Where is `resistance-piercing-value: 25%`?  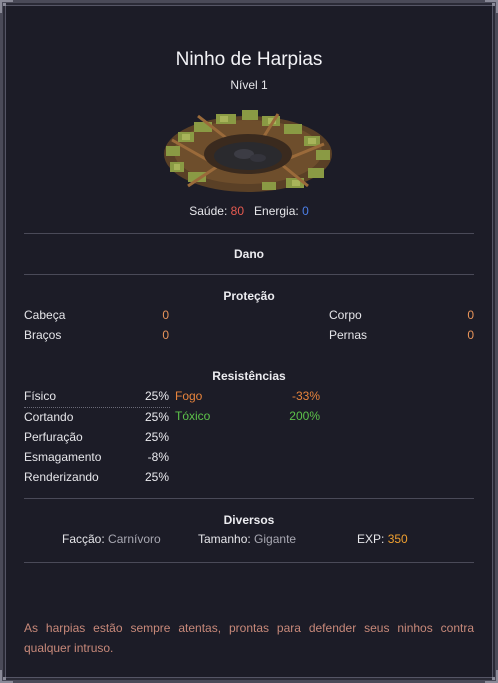
resistance-piercing-value: 25% is located at coordinates (156, 437).